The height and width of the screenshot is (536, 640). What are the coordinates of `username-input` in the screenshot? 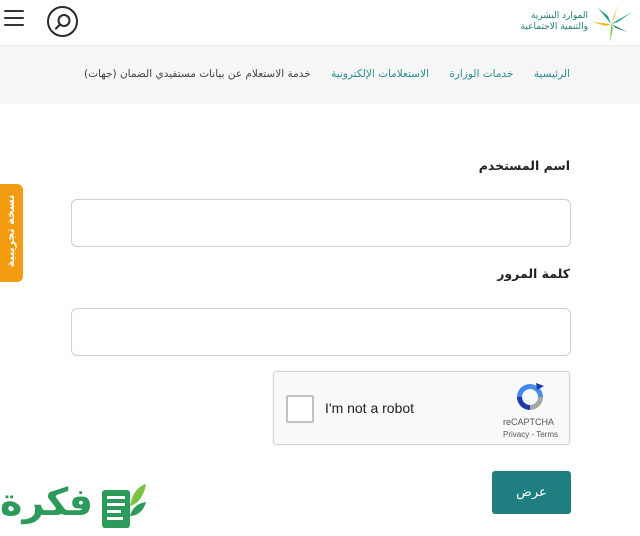 It's located at (321, 223).